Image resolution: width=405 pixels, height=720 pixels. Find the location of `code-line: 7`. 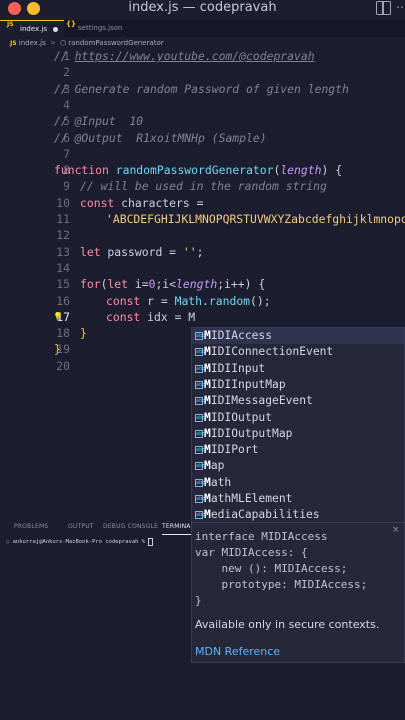

code-line: 7 is located at coordinates (202, 154).